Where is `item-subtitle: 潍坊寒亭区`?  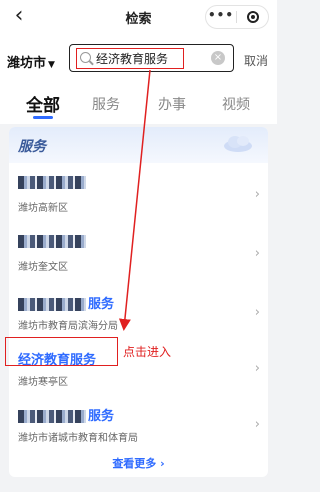 item-subtitle: 潍坊寒亭区 is located at coordinates (43, 382).